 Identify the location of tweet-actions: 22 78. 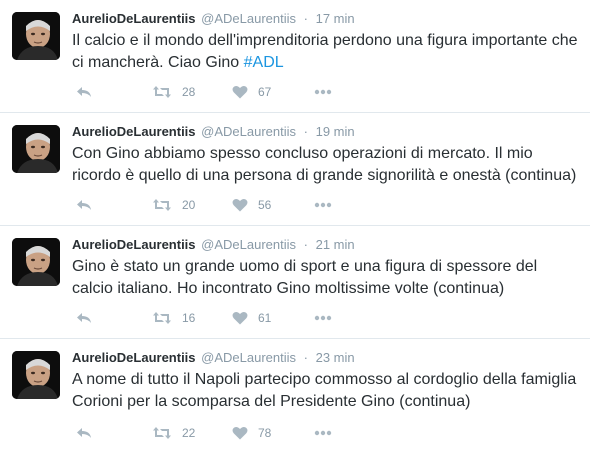
(312, 433).